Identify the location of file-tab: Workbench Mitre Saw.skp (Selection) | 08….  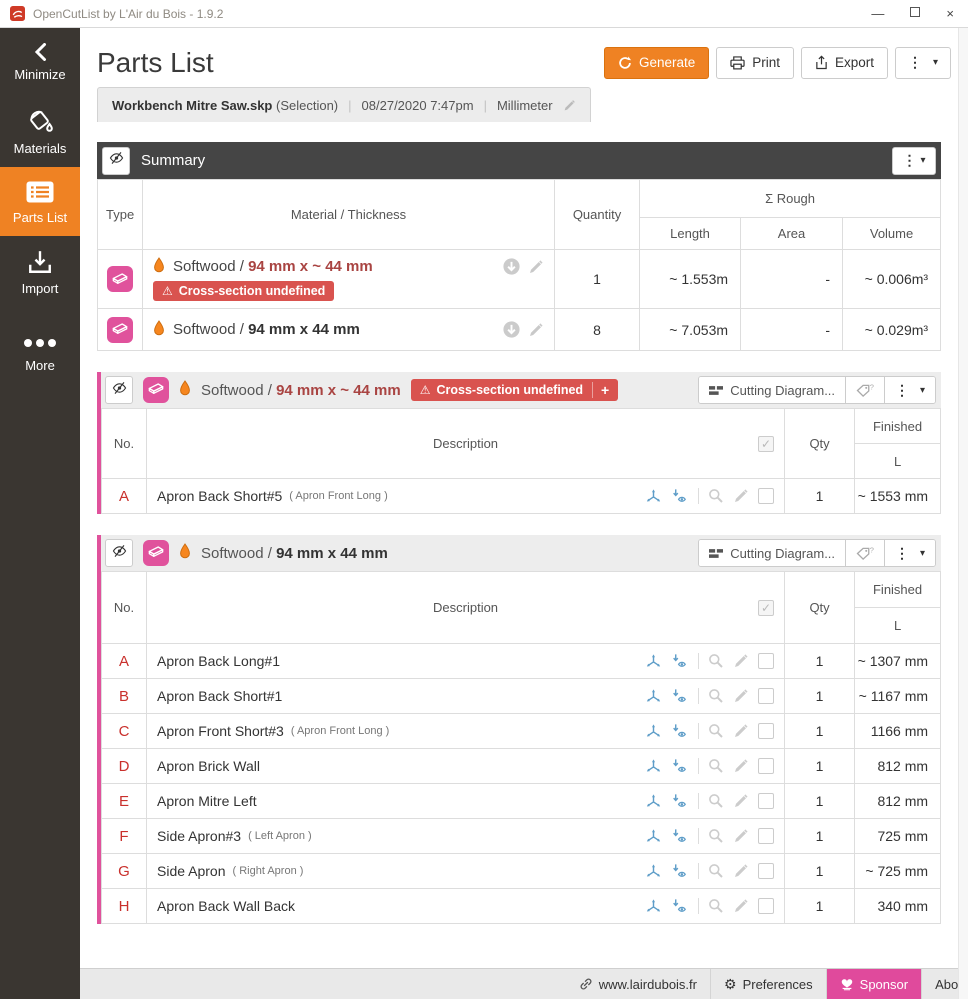
(344, 104).